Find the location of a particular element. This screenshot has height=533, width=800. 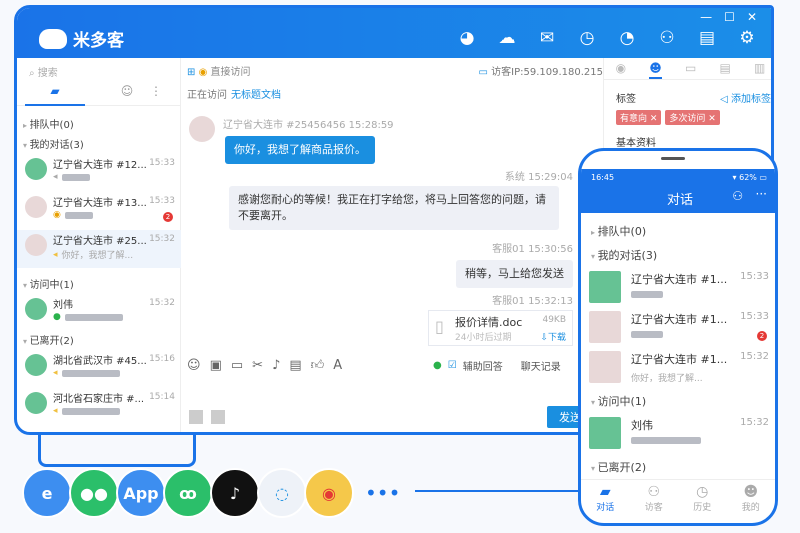

mini-program-icon: ꝏ is located at coordinates (188, 493).